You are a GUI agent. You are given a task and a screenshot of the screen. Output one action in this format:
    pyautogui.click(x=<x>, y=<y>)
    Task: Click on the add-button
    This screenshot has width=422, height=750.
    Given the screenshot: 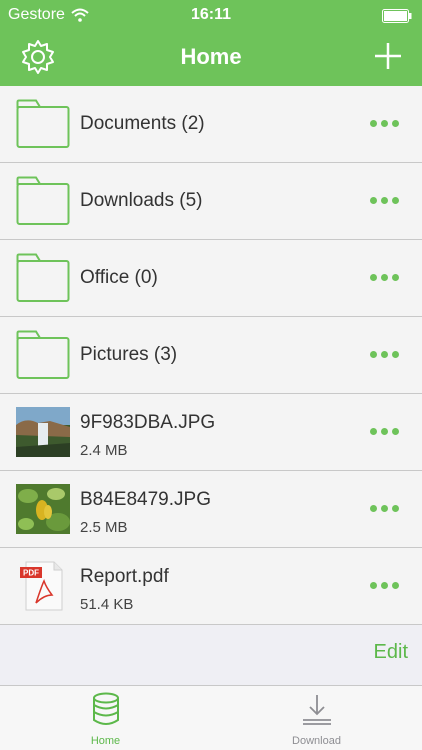 What is the action you would take?
    pyautogui.click(x=388, y=56)
    